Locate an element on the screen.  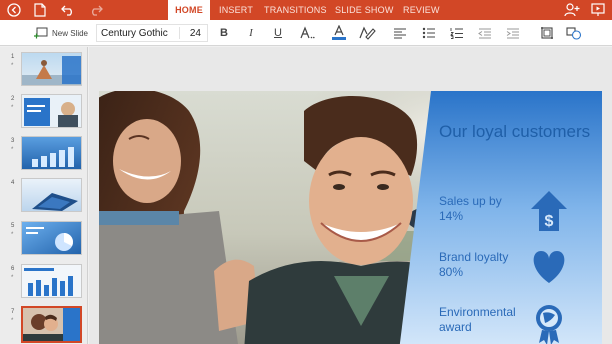
increase-indent-button is located at coordinates (513, 33).